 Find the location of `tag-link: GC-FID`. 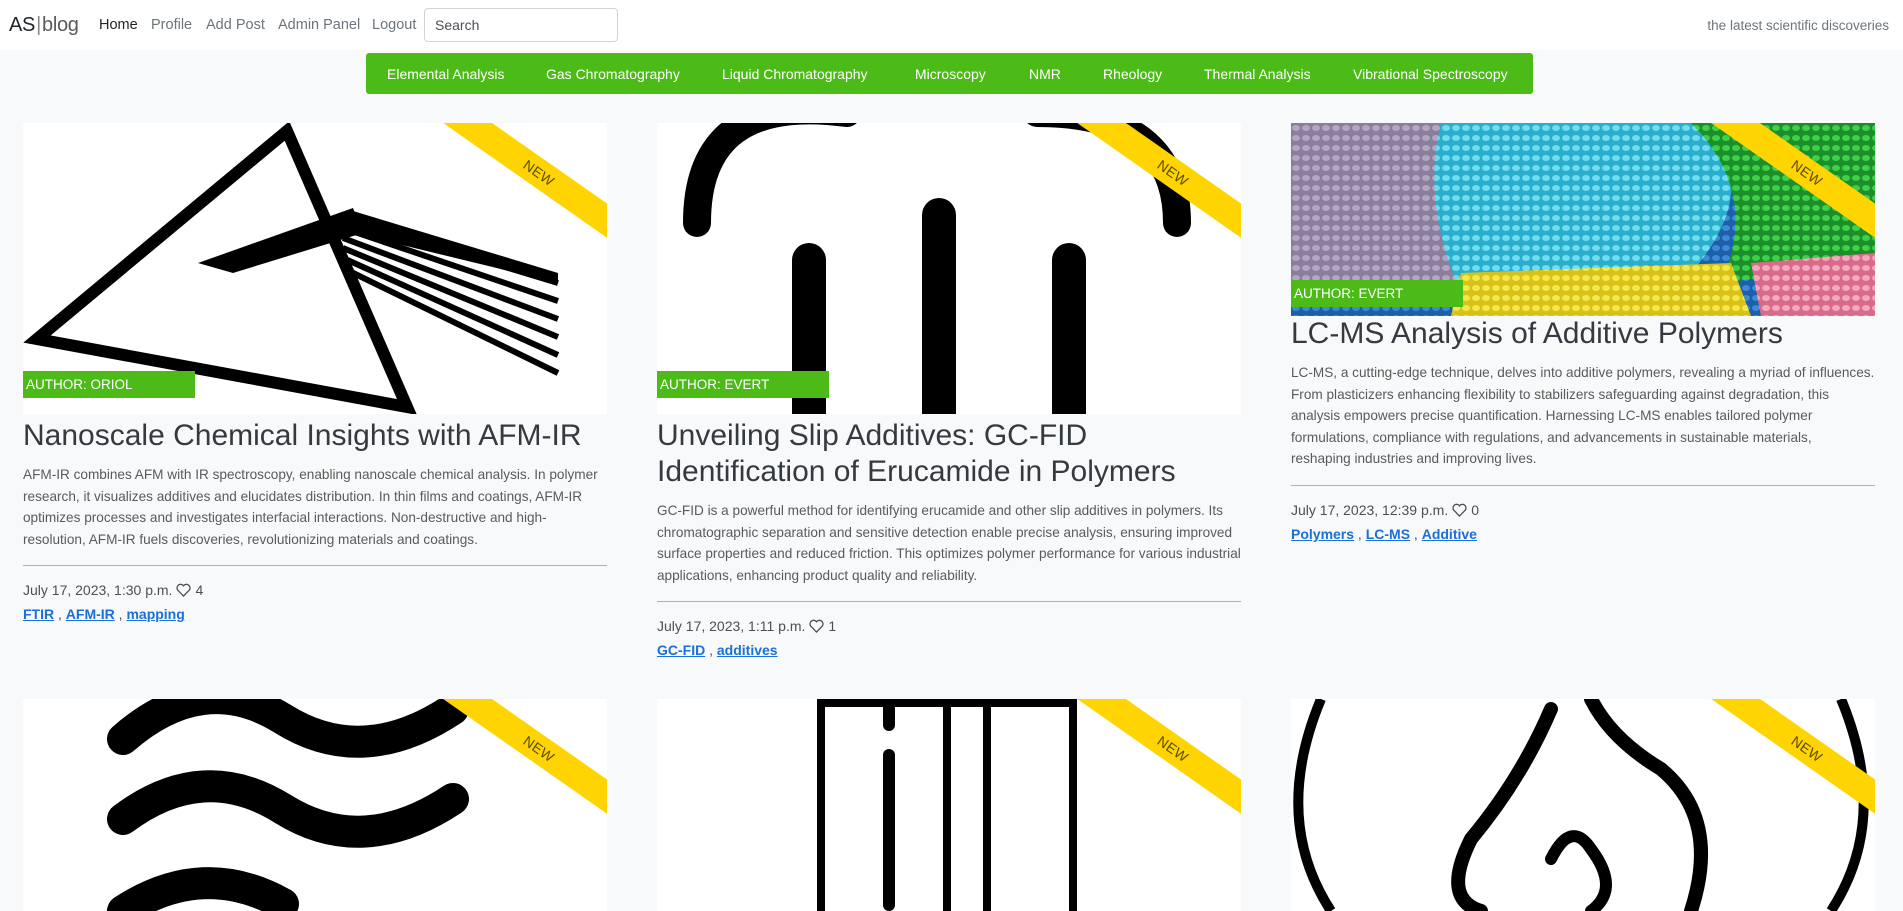

tag-link: GC-FID is located at coordinates (681, 650).